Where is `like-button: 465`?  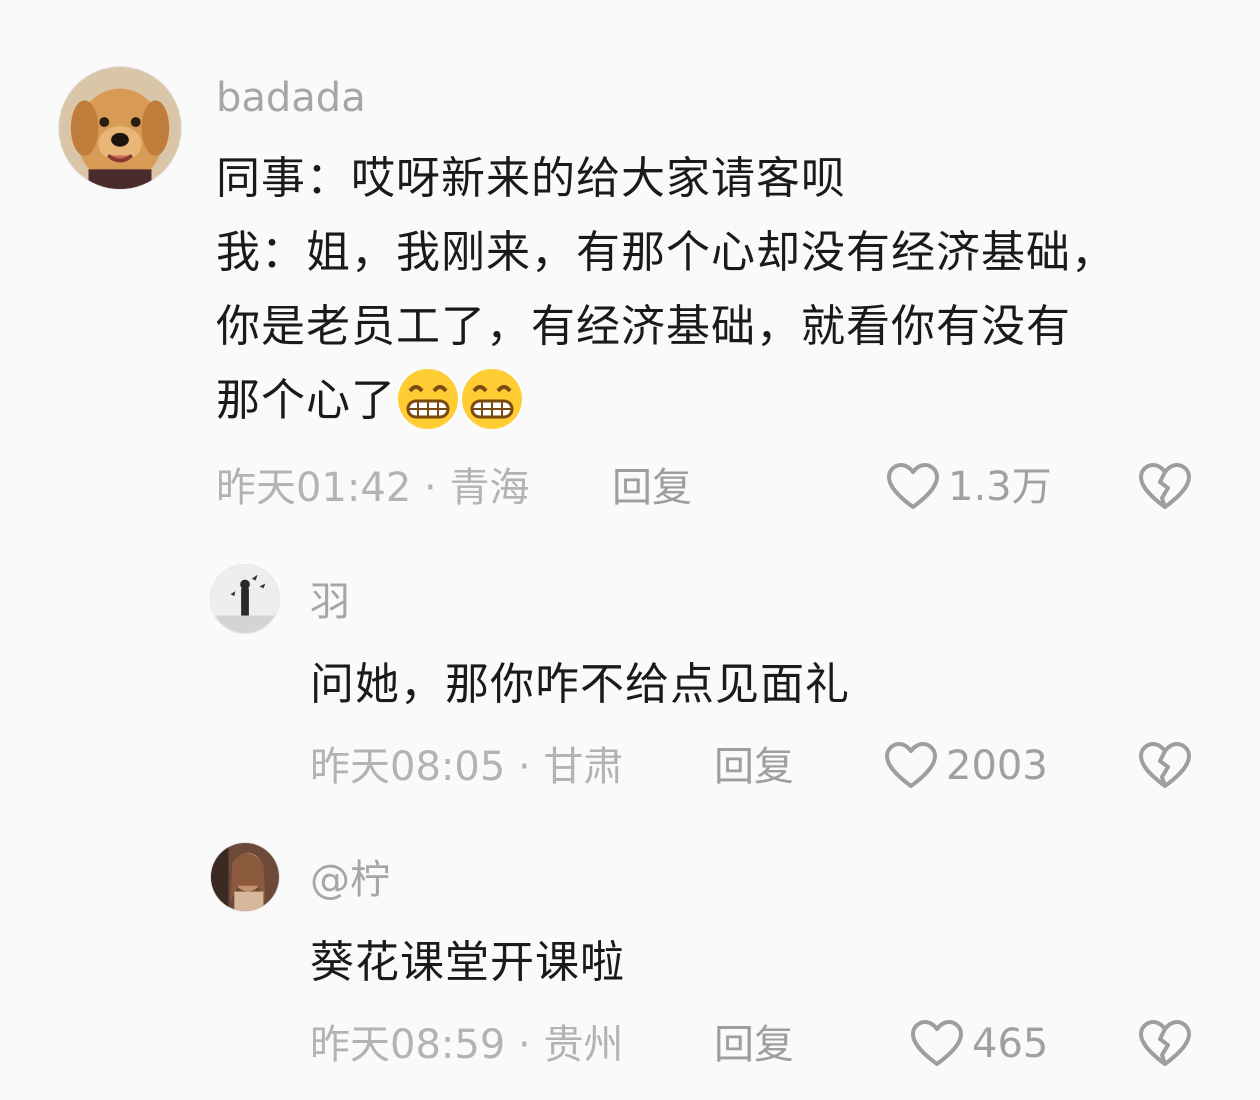 like-button: 465 is located at coordinates (979, 1044).